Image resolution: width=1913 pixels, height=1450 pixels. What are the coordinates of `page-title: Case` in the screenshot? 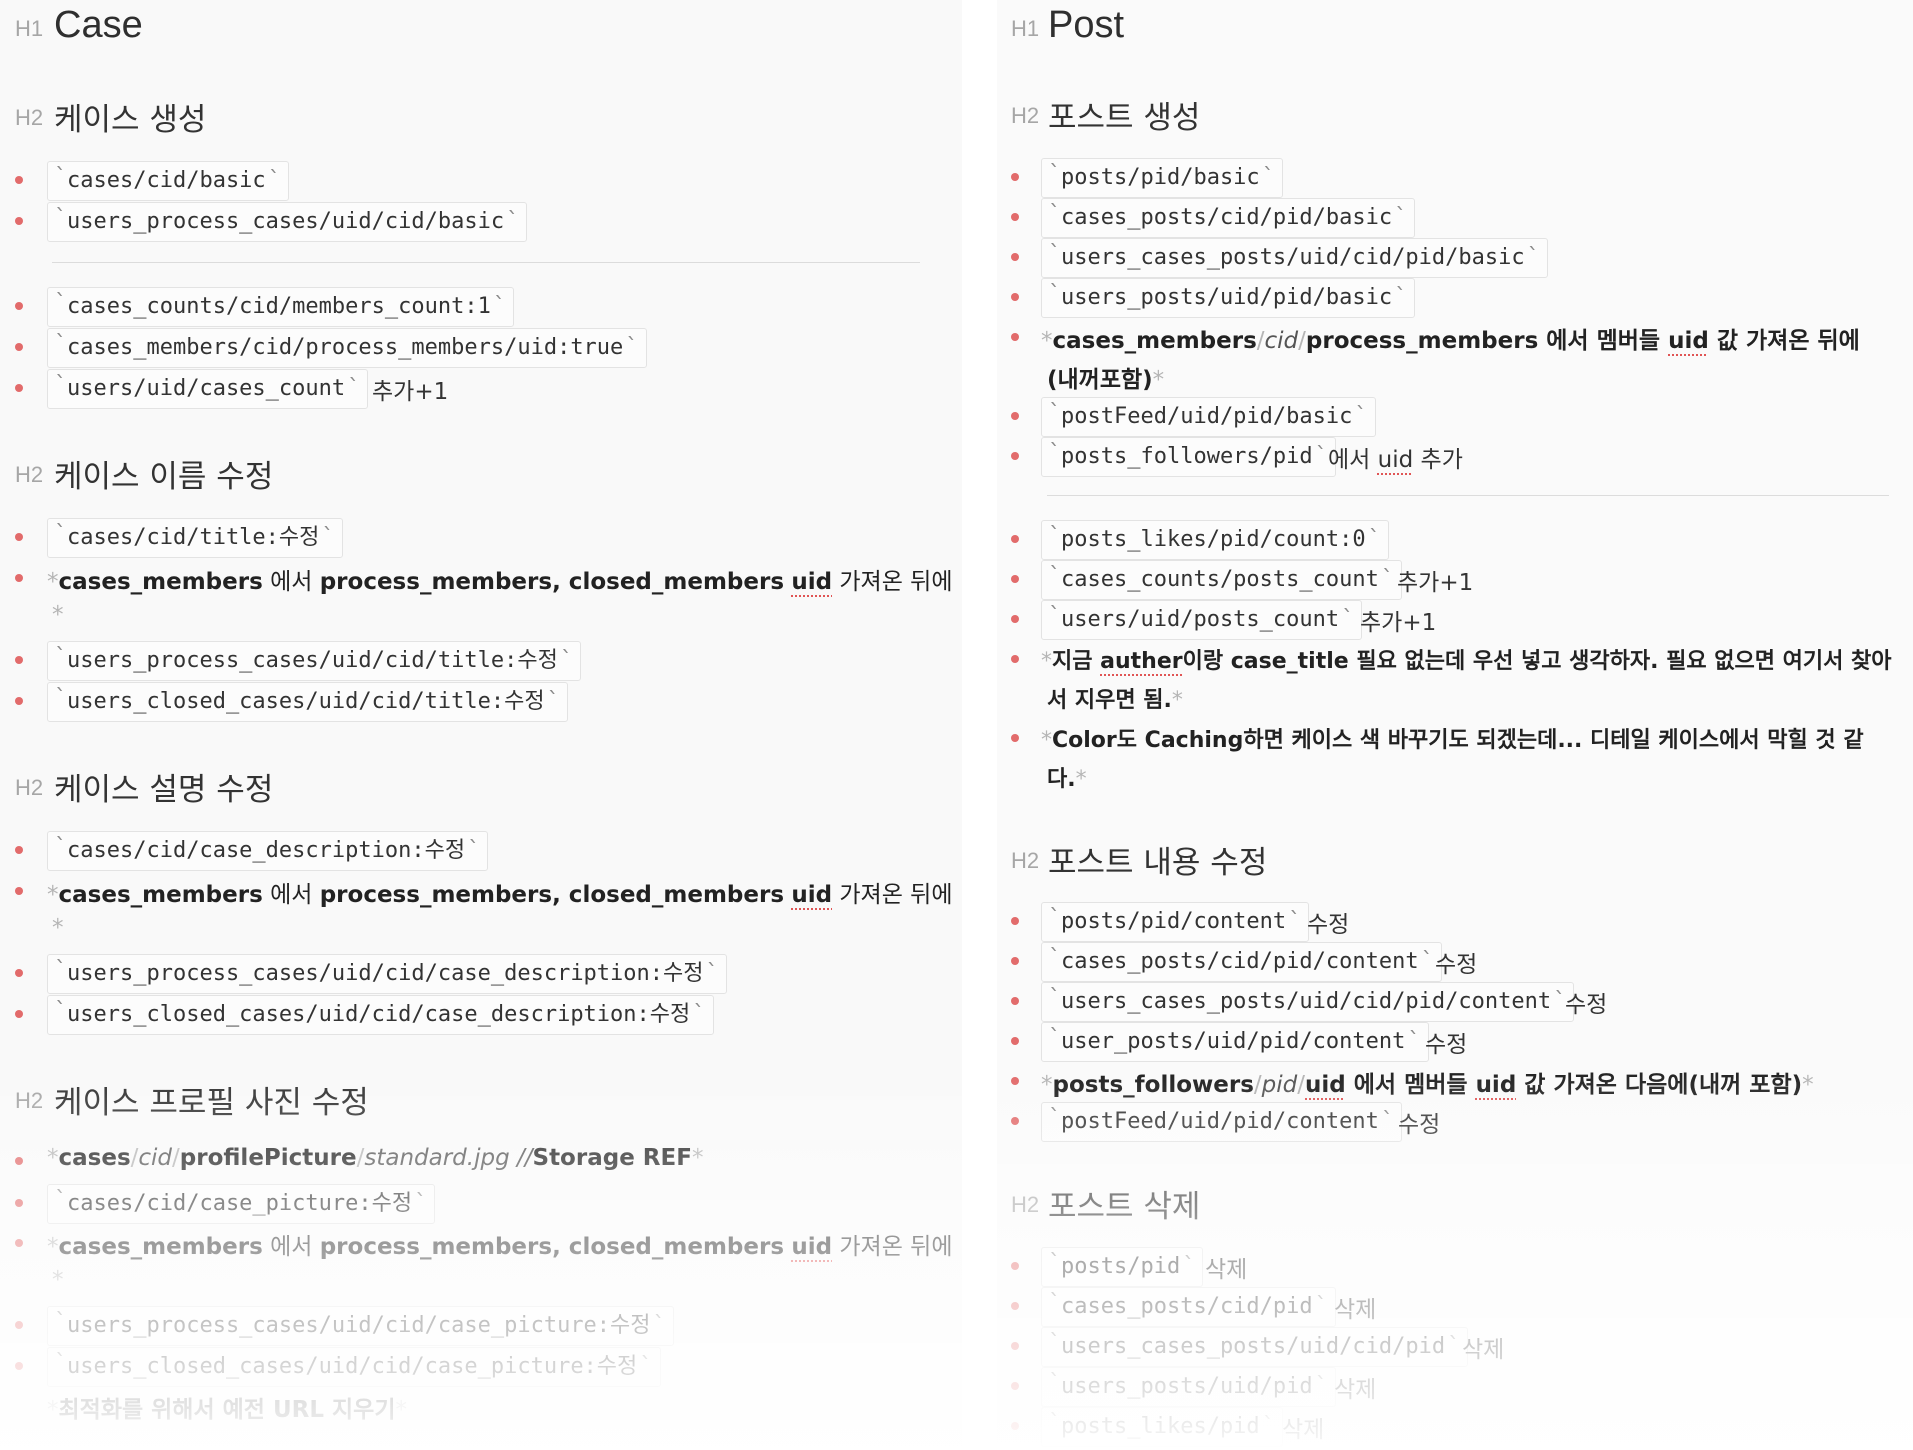 It's located at (98, 25).